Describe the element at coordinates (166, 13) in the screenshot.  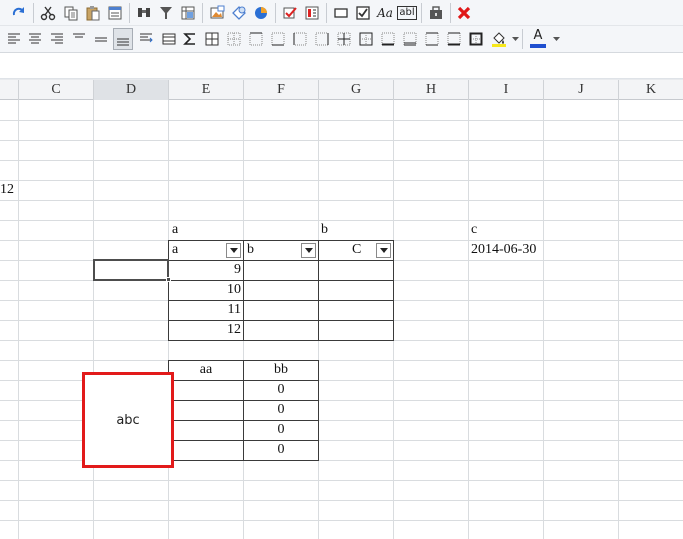
I see `filter-icon` at that location.